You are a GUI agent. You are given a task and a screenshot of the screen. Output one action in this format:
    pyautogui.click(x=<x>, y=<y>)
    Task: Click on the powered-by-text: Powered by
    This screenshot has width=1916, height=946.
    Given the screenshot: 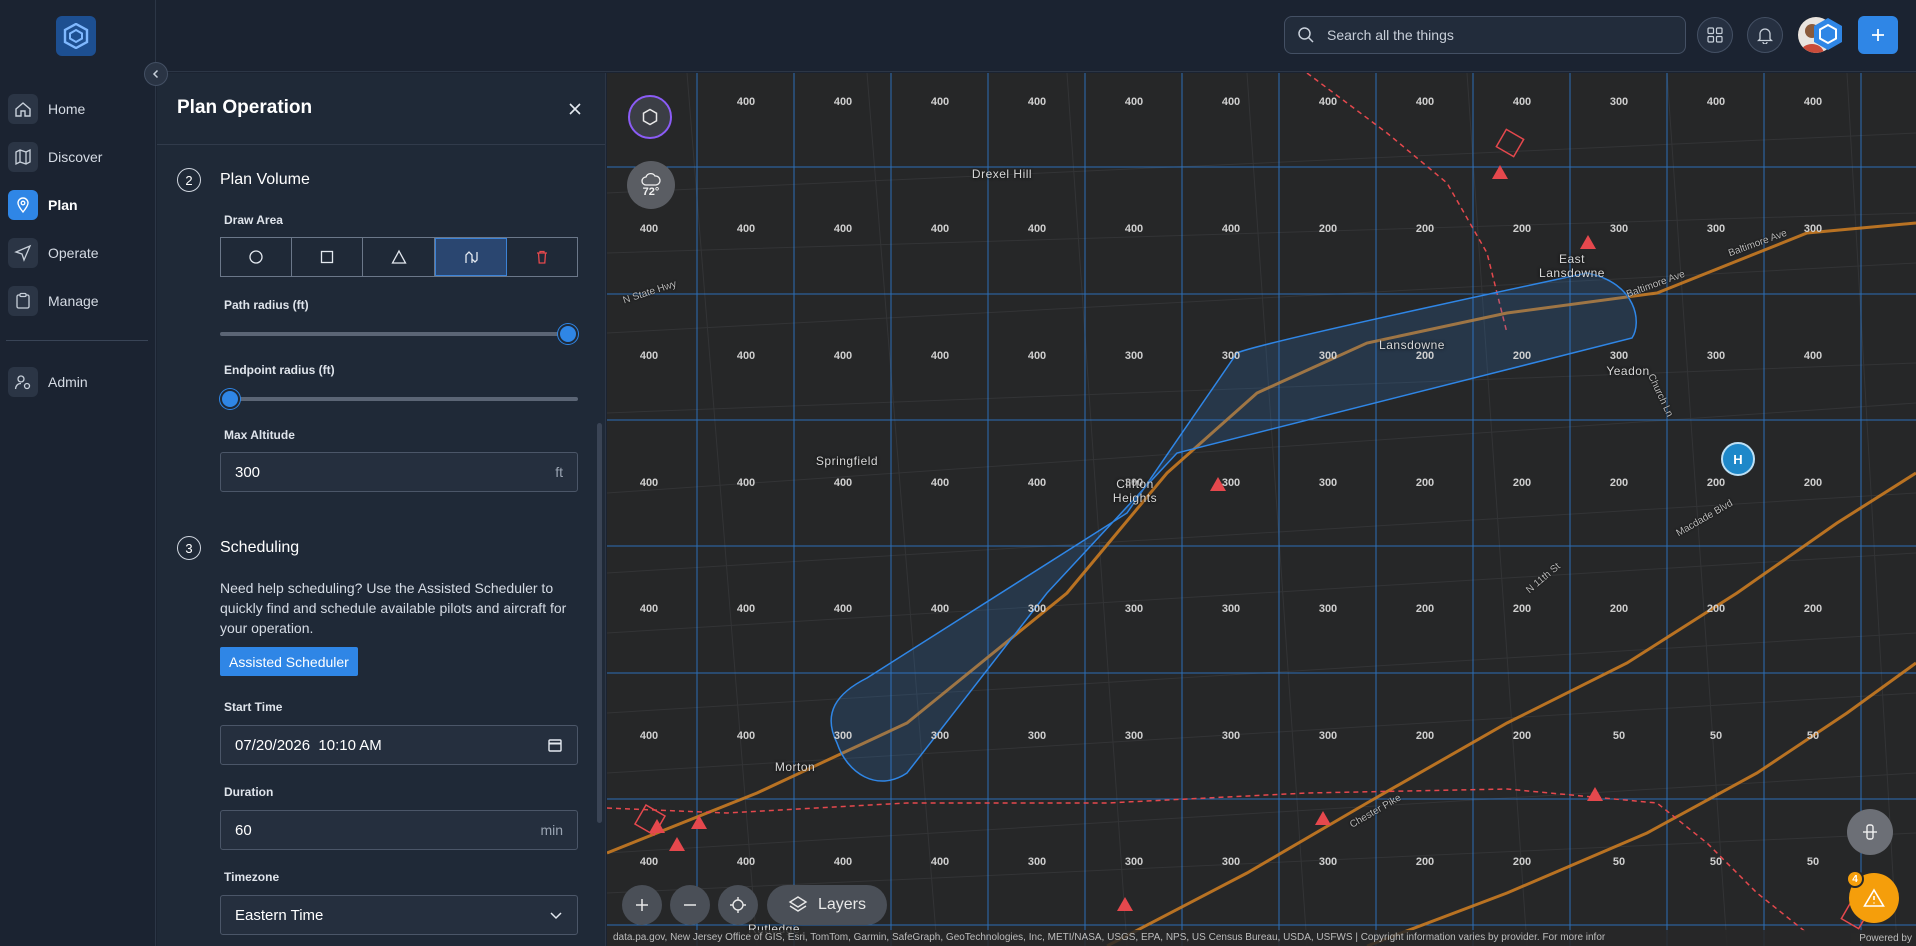 What is the action you would take?
    pyautogui.click(x=1881, y=938)
    